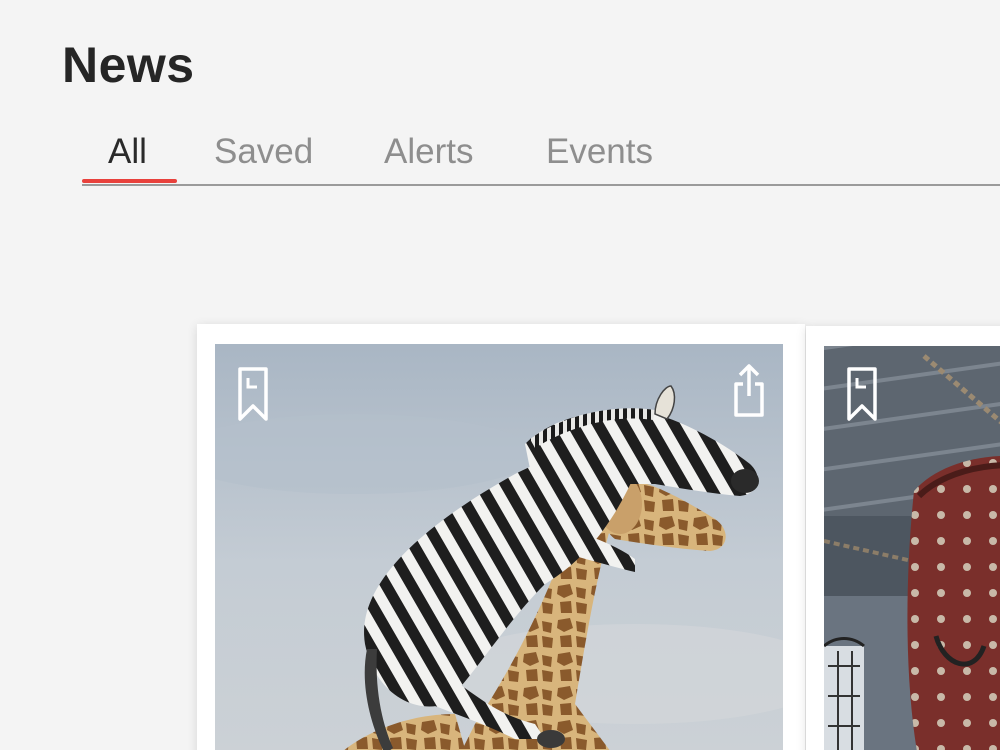 This screenshot has height=750, width=1000. What do you see at coordinates (599, 152) in the screenshot?
I see `tab-events: Events` at bounding box center [599, 152].